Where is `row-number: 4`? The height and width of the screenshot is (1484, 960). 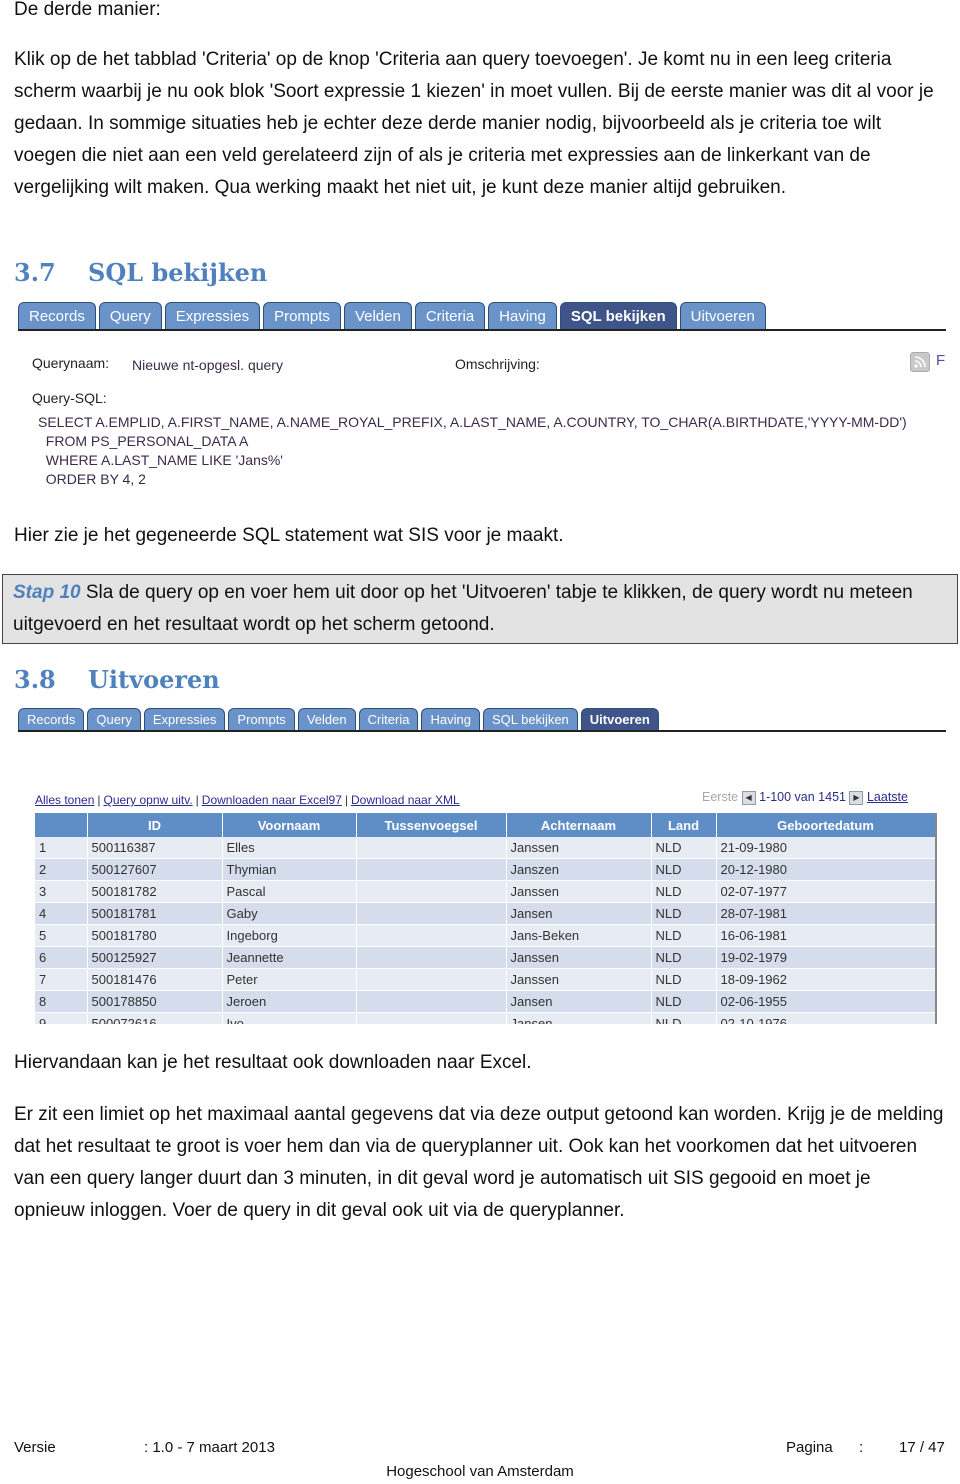 row-number: 4 is located at coordinates (61, 913).